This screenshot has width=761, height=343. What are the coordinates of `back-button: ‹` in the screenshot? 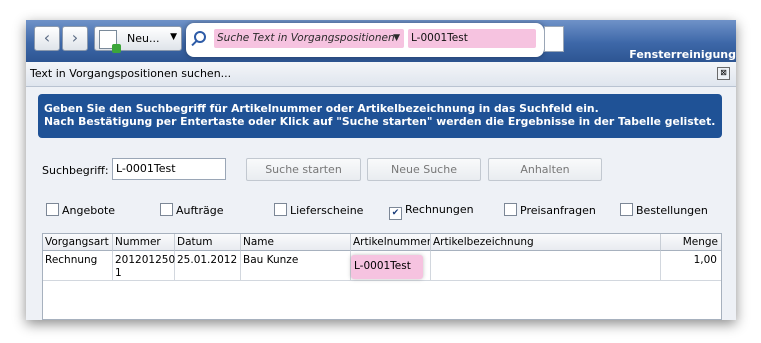 It's located at (47, 38).